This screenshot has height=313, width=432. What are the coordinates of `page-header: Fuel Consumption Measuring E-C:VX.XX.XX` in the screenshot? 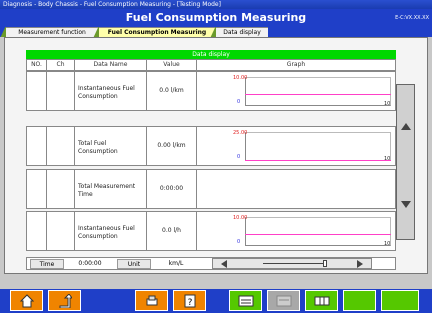 It's located at (216, 17).